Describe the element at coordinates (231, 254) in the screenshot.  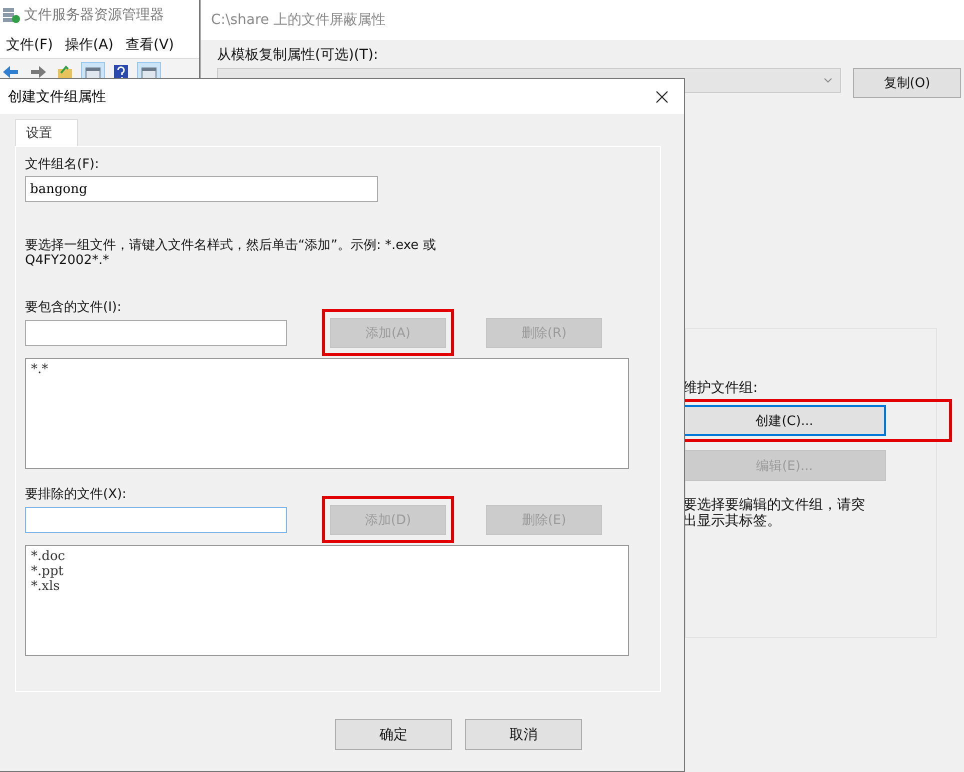
I see `description-text: 要选择一组文件，请键入文件名样式，然后单击“添加”。示例: *.exe 或 Q4FY2002*.*` at that location.